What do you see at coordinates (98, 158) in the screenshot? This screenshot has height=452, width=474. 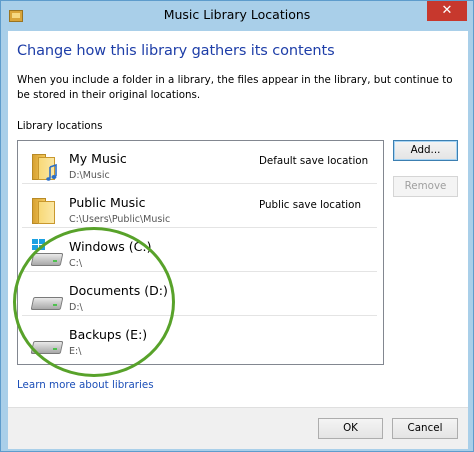 I see `location-name: My Music` at bounding box center [98, 158].